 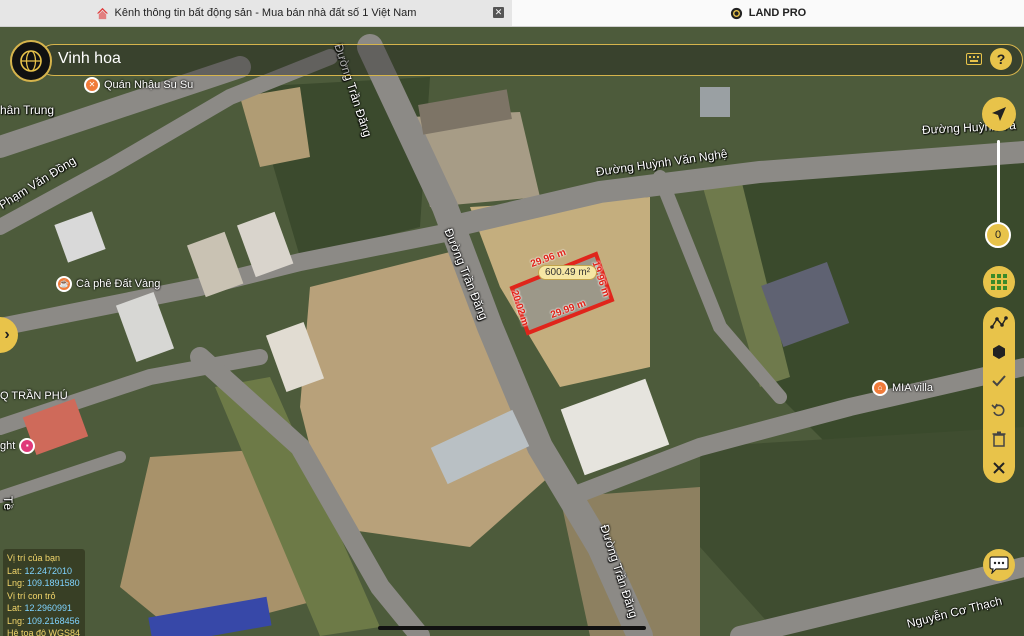 What do you see at coordinates (44, 632) in the screenshot?
I see `coord-system: Hệ tọa độ WGS84` at bounding box center [44, 632].